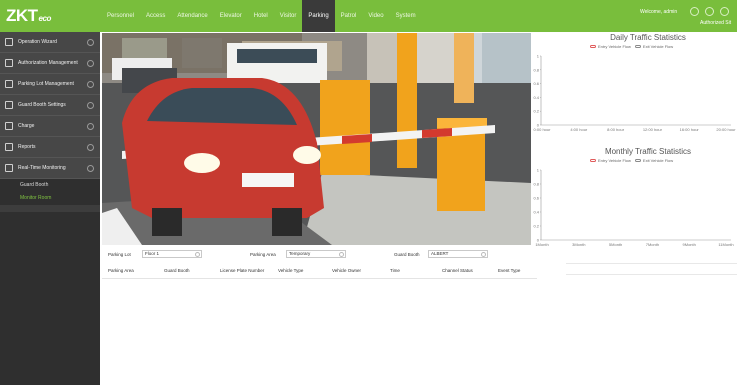 This screenshot has width=737, height=385. Describe the element at coordinates (651, 269) in the screenshot. I see `right-panel-strip` at that location.